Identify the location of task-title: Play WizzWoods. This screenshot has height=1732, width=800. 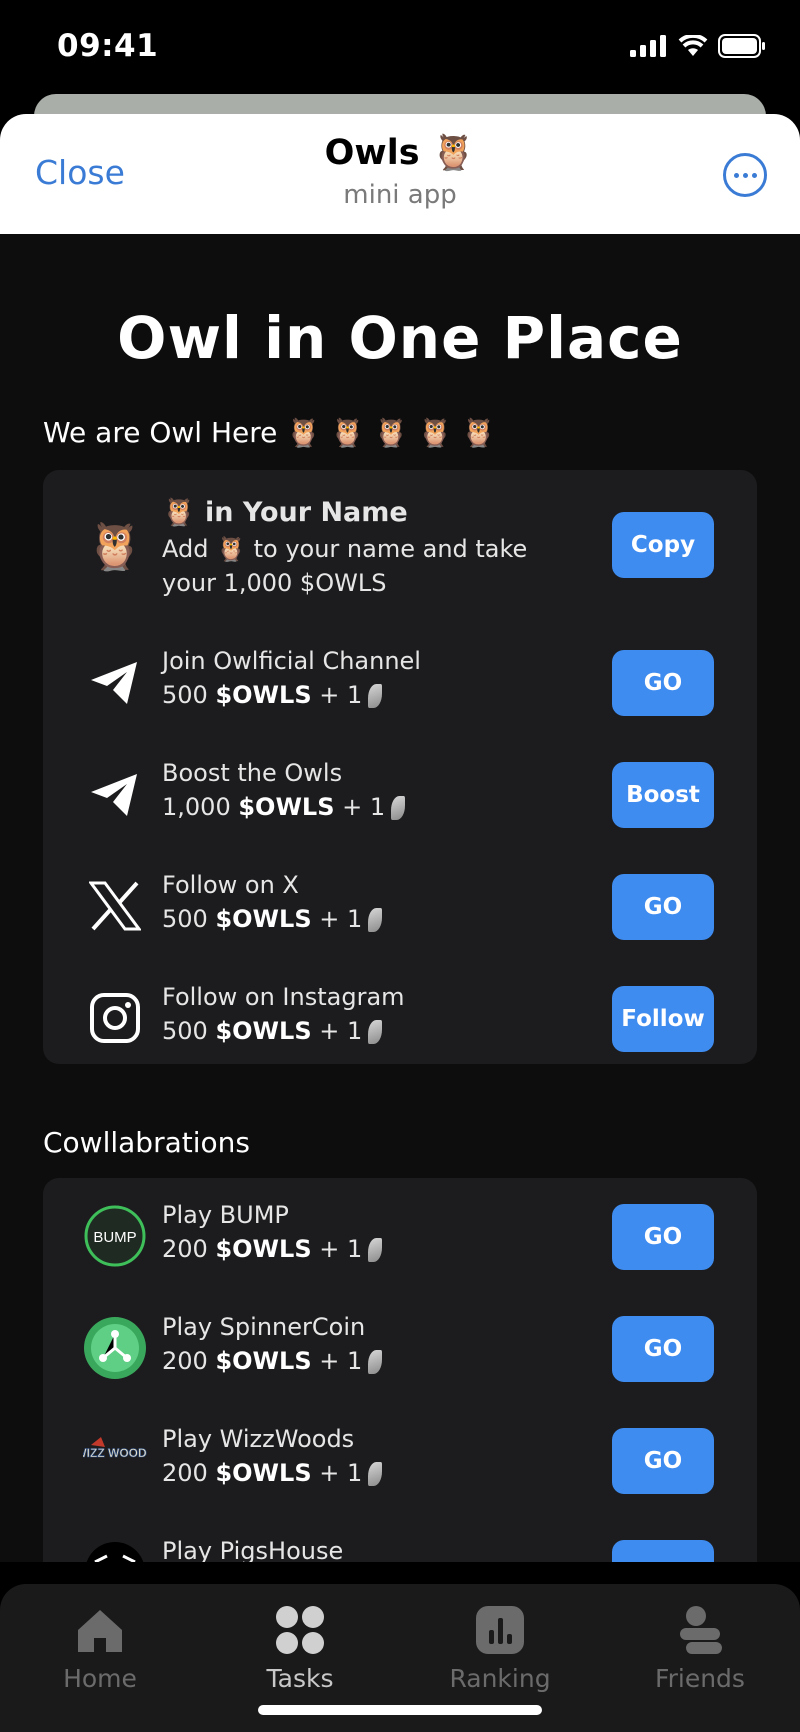
(258, 1439).